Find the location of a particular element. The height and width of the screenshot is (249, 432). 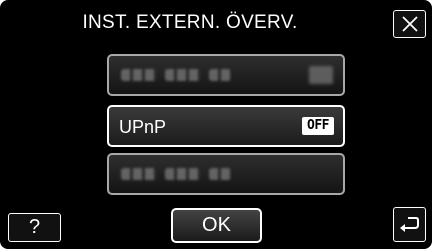

ok-button: OK is located at coordinates (216, 225).